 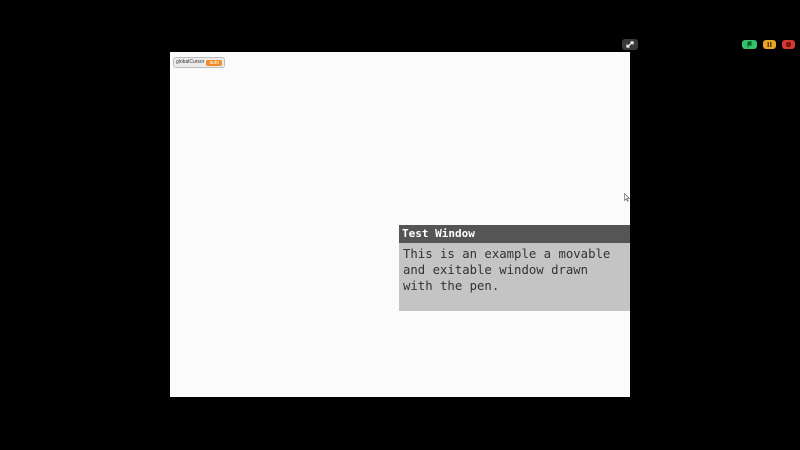 I want to click on window-body-line: This is an example a movable, so click(x=507, y=254).